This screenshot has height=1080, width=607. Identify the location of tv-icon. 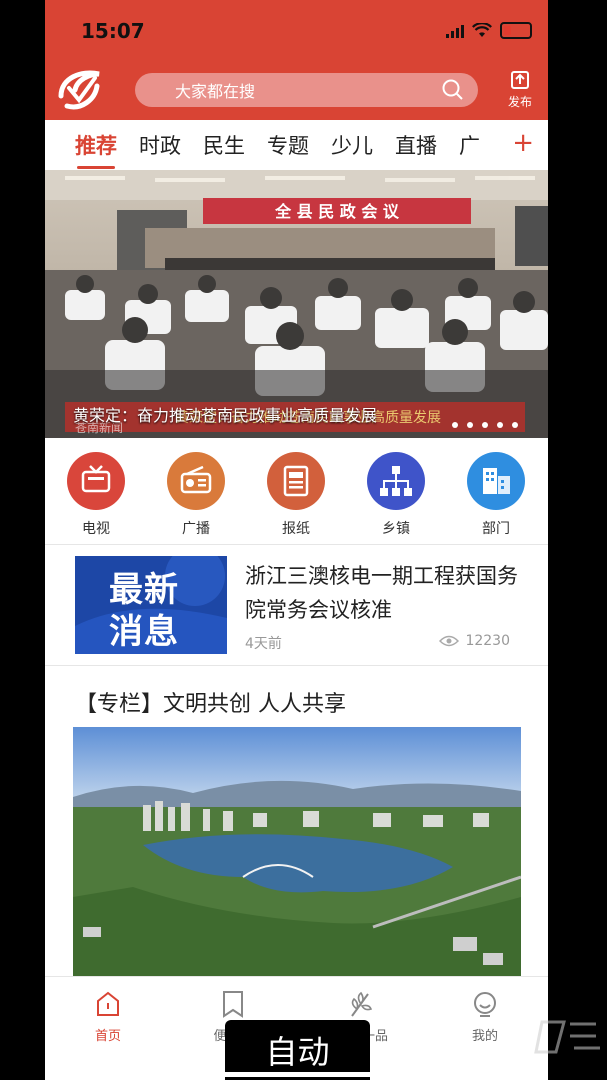
(96, 481).